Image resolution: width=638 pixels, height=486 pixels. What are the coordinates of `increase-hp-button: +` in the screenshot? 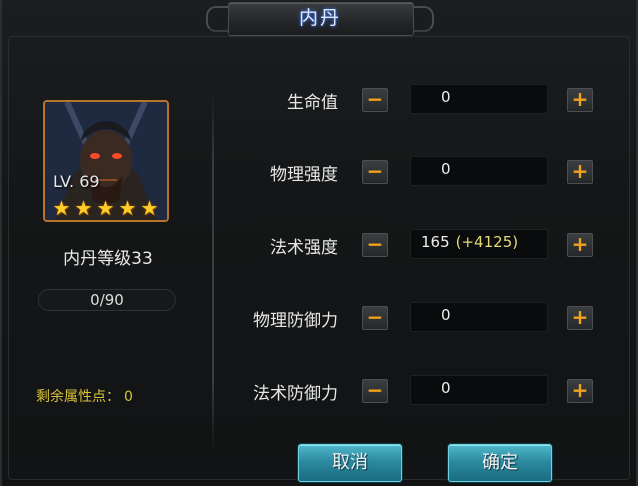 It's located at (580, 100).